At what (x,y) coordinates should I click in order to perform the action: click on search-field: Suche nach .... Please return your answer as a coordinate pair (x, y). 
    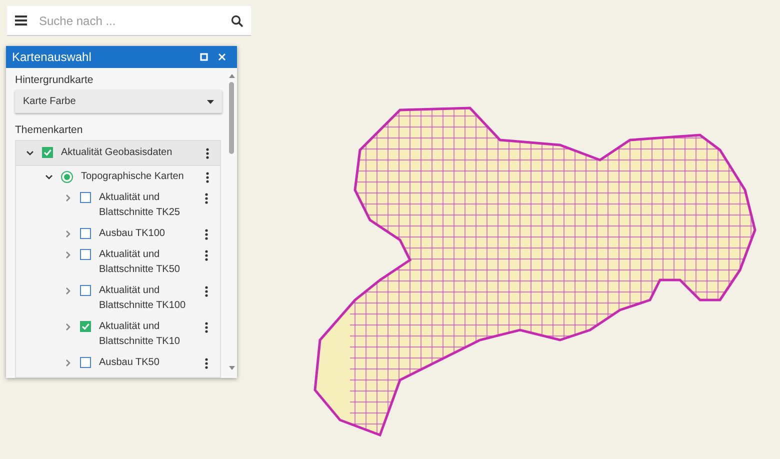
    Looking at the image, I should click on (129, 21).